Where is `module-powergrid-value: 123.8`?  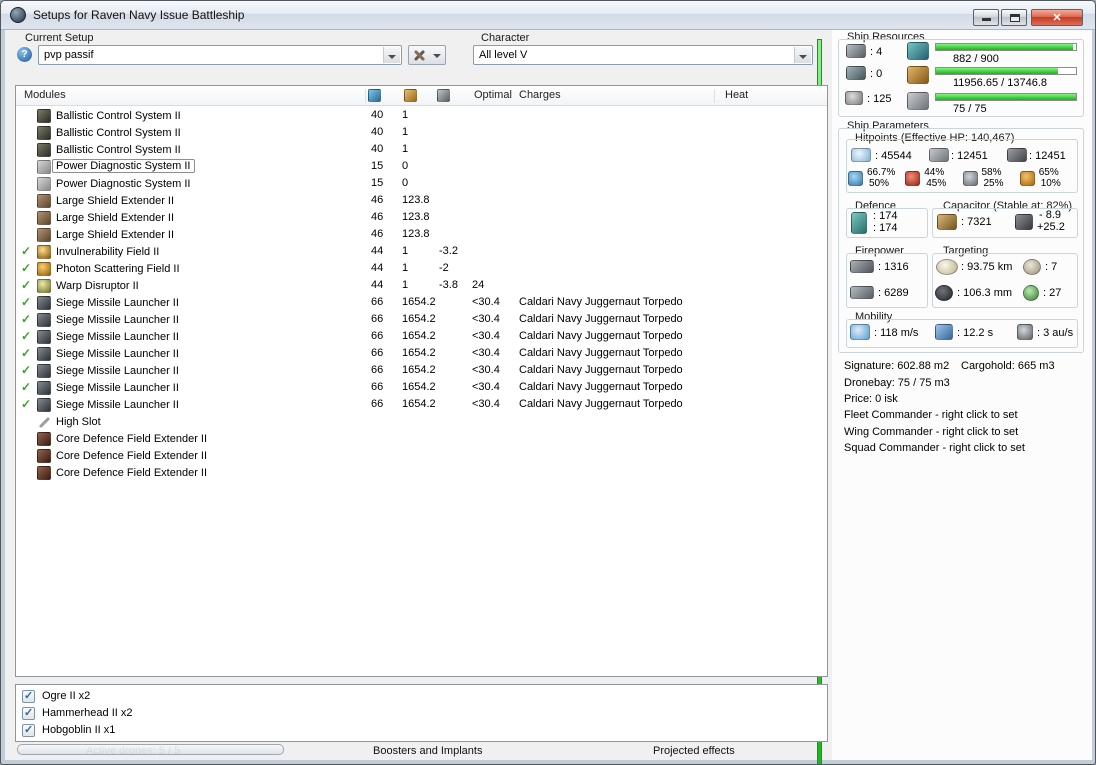 module-powergrid-value: 123.8 is located at coordinates (416, 217).